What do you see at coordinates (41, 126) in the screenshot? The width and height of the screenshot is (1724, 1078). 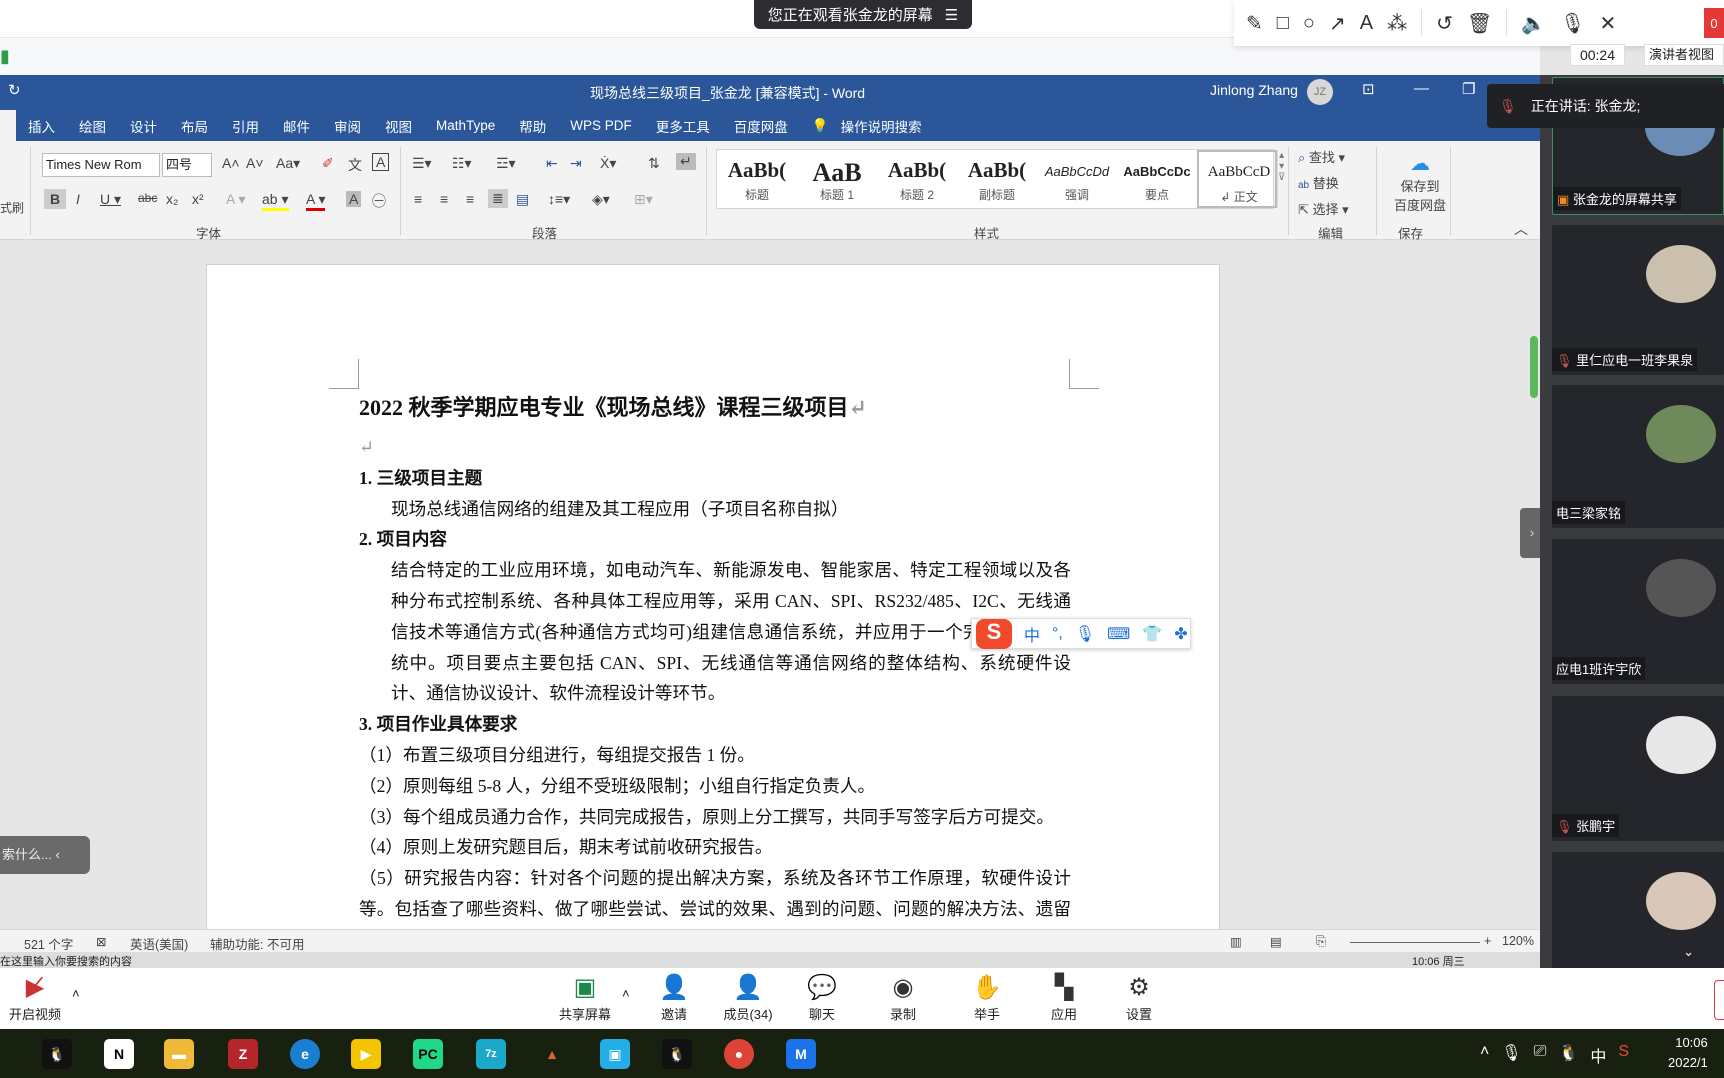 I see `tab-insert: 插入` at bounding box center [41, 126].